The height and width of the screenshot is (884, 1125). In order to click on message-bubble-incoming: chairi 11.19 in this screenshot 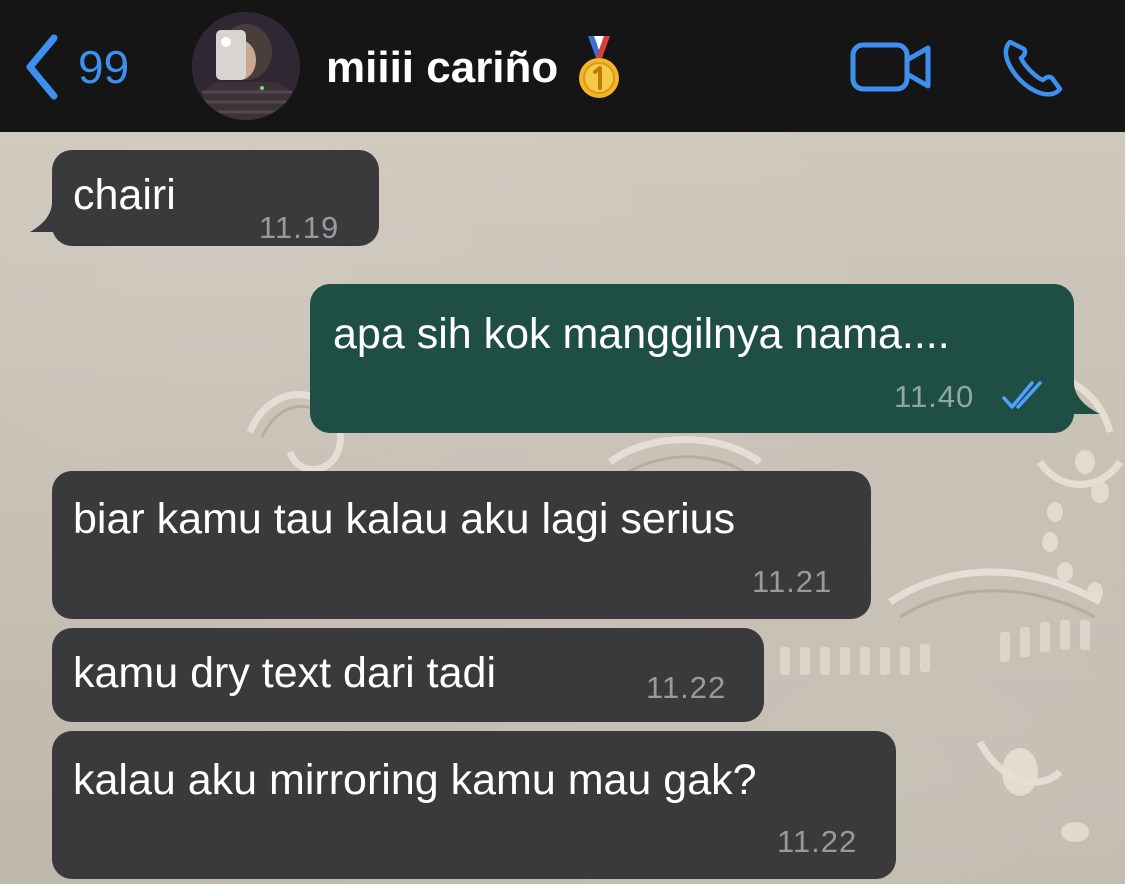, I will do `click(215, 198)`.